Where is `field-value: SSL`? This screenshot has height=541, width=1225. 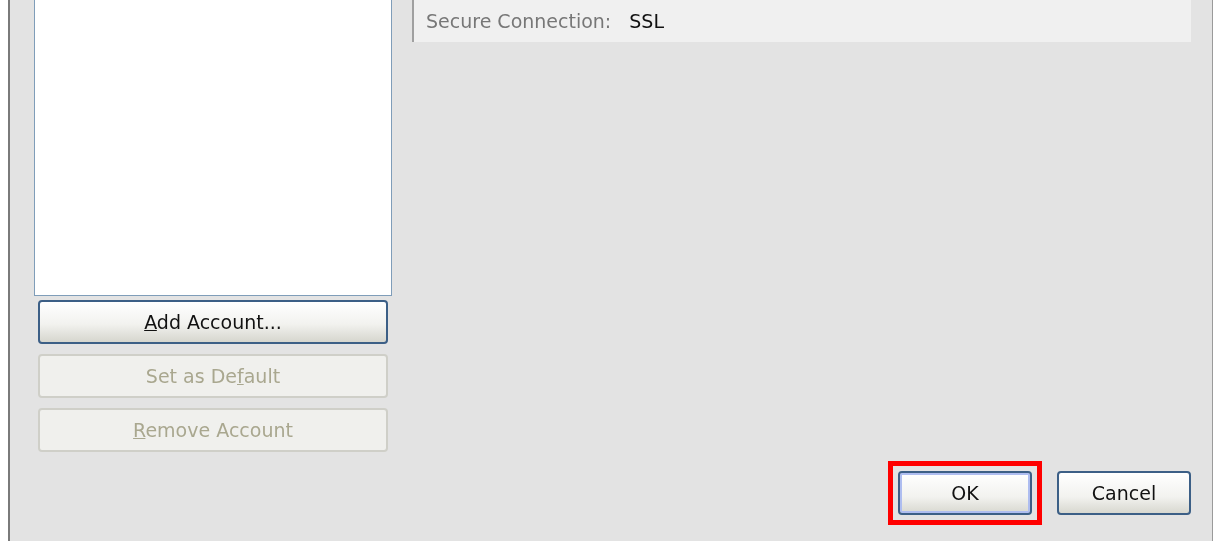
field-value: SSL is located at coordinates (646, 21).